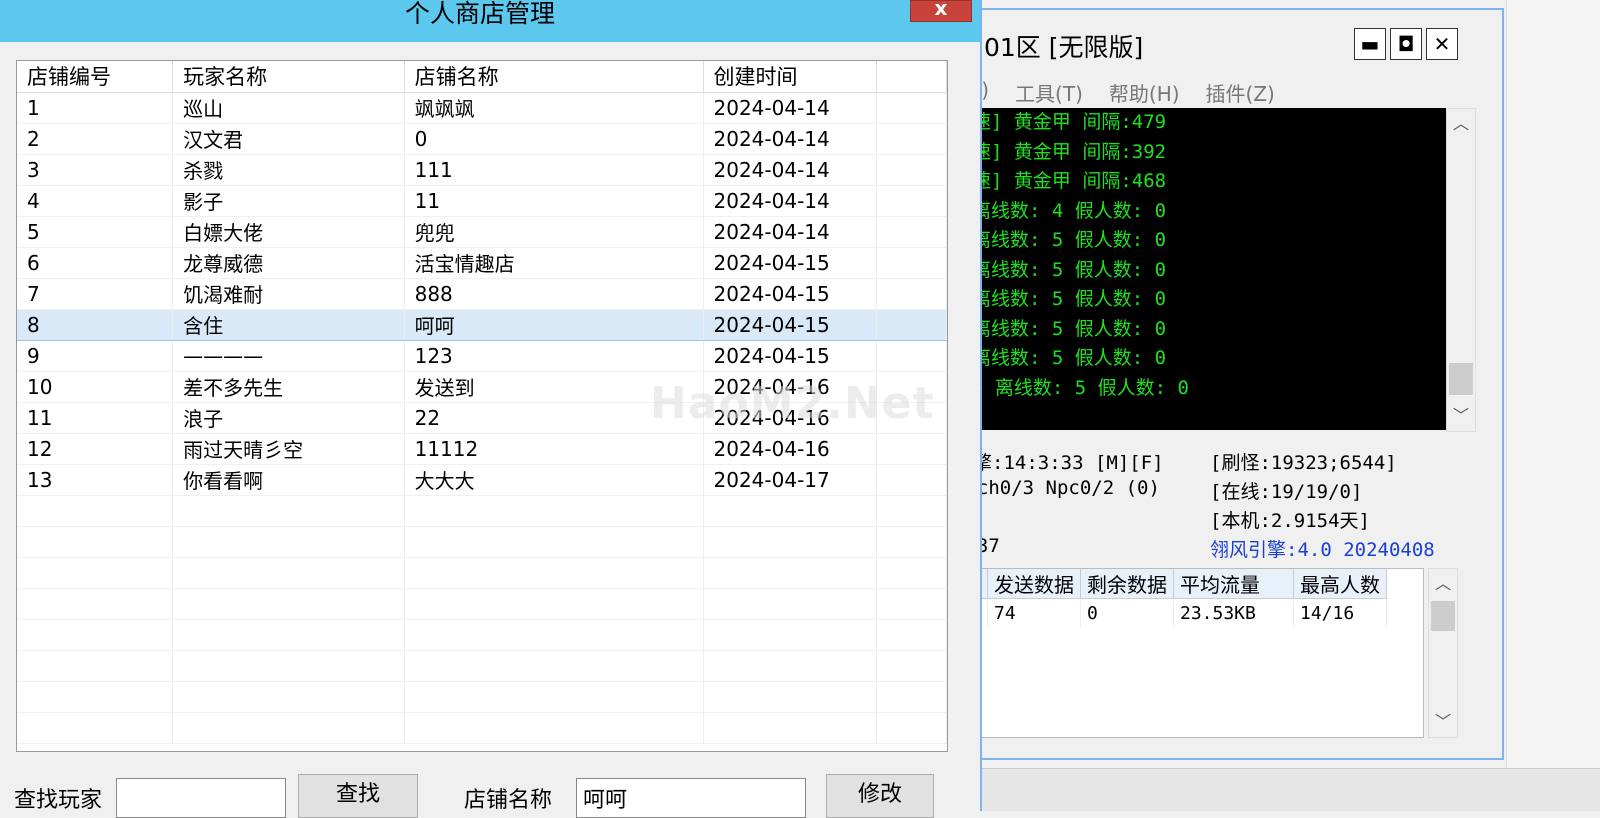  What do you see at coordinates (554, 139) in the screenshot?
I see `cell-shop-name: 0` at bounding box center [554, 139].